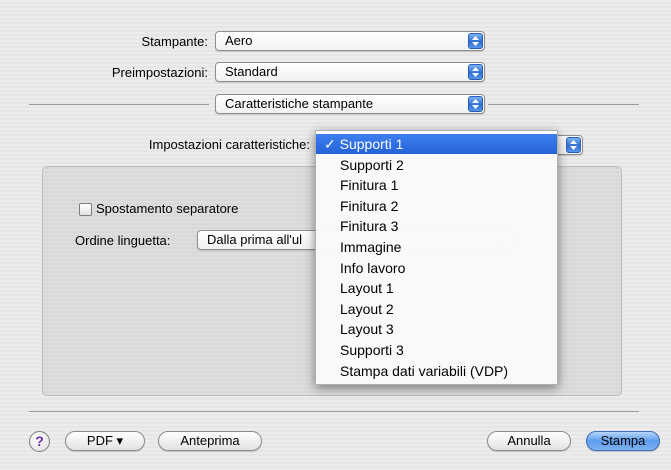 The image size is (671, 470). What do you see at coordinates (210, 441) in the screenshot?
I see `preview-button: Anteprima` at bounding box center [210, 441].